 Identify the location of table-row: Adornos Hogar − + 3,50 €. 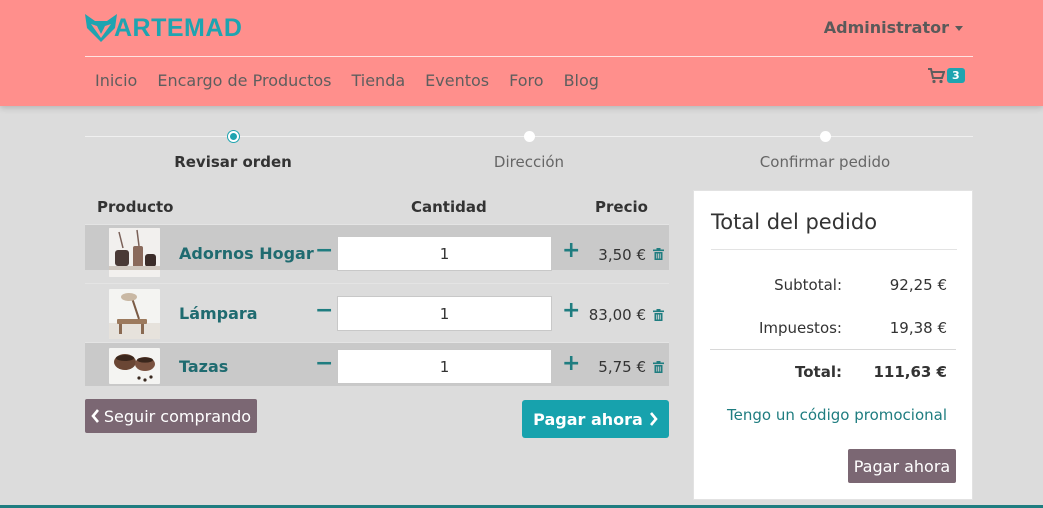
(377, 250).